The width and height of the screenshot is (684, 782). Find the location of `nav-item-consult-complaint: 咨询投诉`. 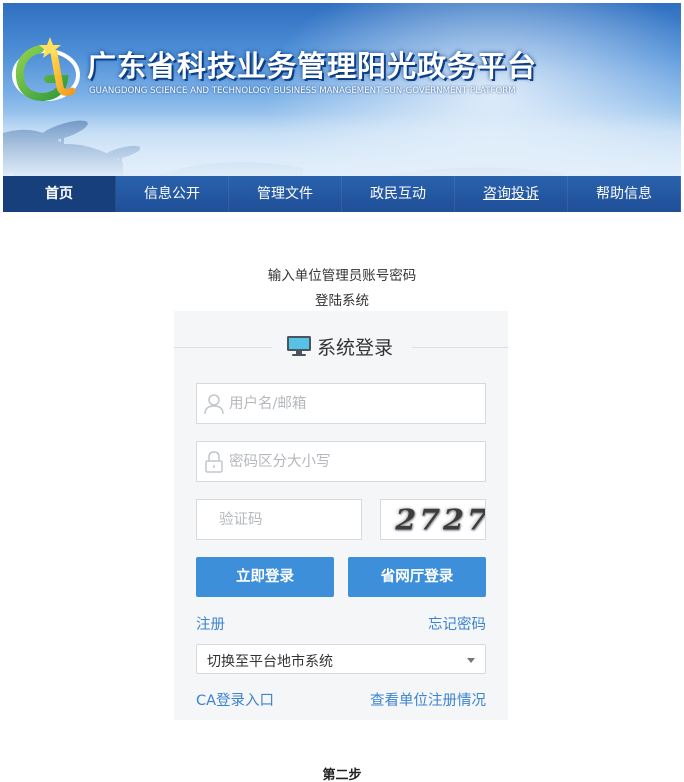

nav-item-consult-complaint: 咨询投诉 is located at coordinates (511, 194).